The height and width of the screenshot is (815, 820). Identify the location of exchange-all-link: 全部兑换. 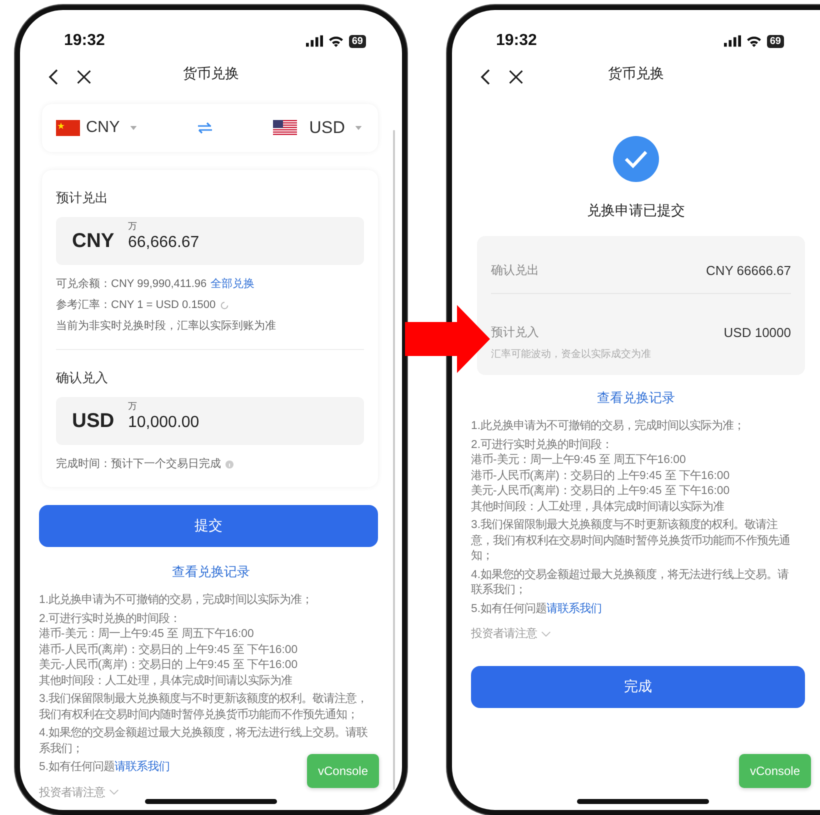
(232, 284).